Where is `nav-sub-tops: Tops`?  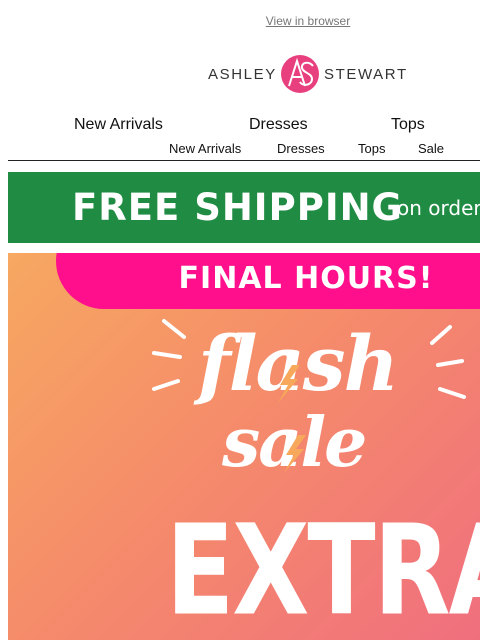 nav-sub-tops: Tops is located at coordinates (371, 148).